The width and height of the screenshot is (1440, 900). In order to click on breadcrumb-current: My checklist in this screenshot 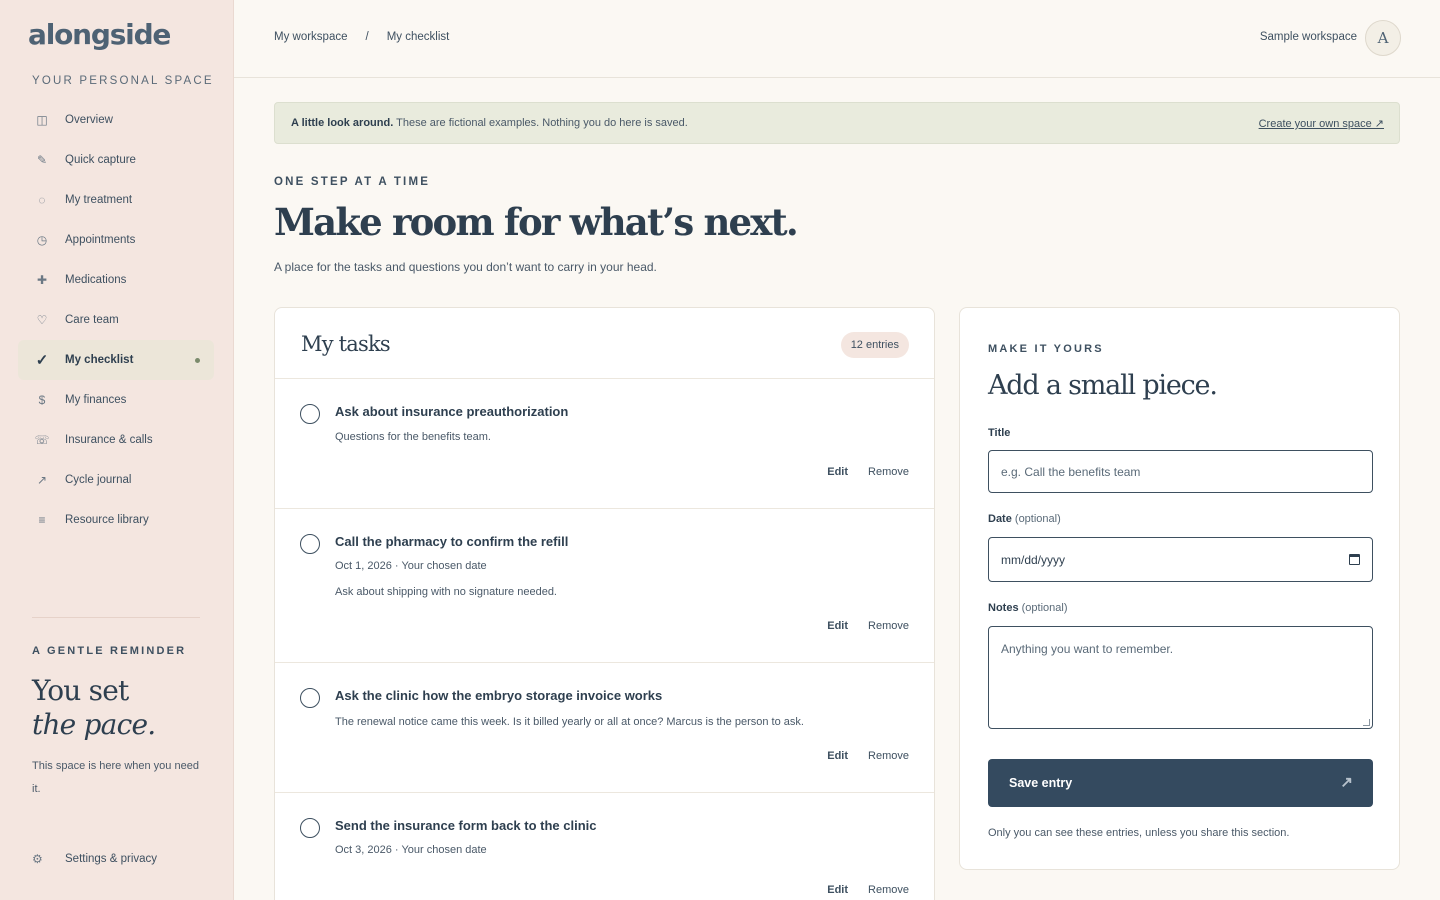, I will do `click(418, 37)`.